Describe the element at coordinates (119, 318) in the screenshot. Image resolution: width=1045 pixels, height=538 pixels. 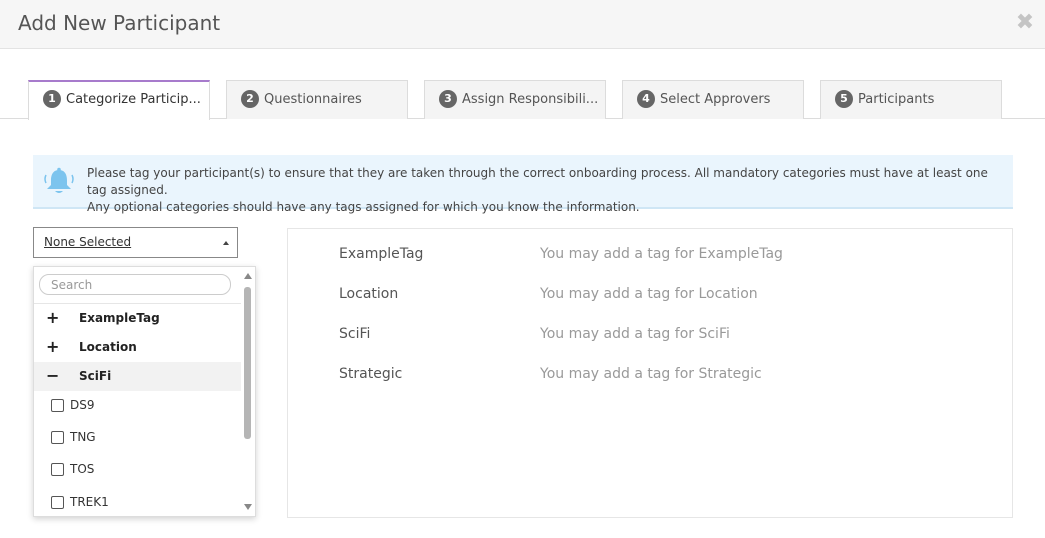
I see `group-label: ExampleTag` at that location.